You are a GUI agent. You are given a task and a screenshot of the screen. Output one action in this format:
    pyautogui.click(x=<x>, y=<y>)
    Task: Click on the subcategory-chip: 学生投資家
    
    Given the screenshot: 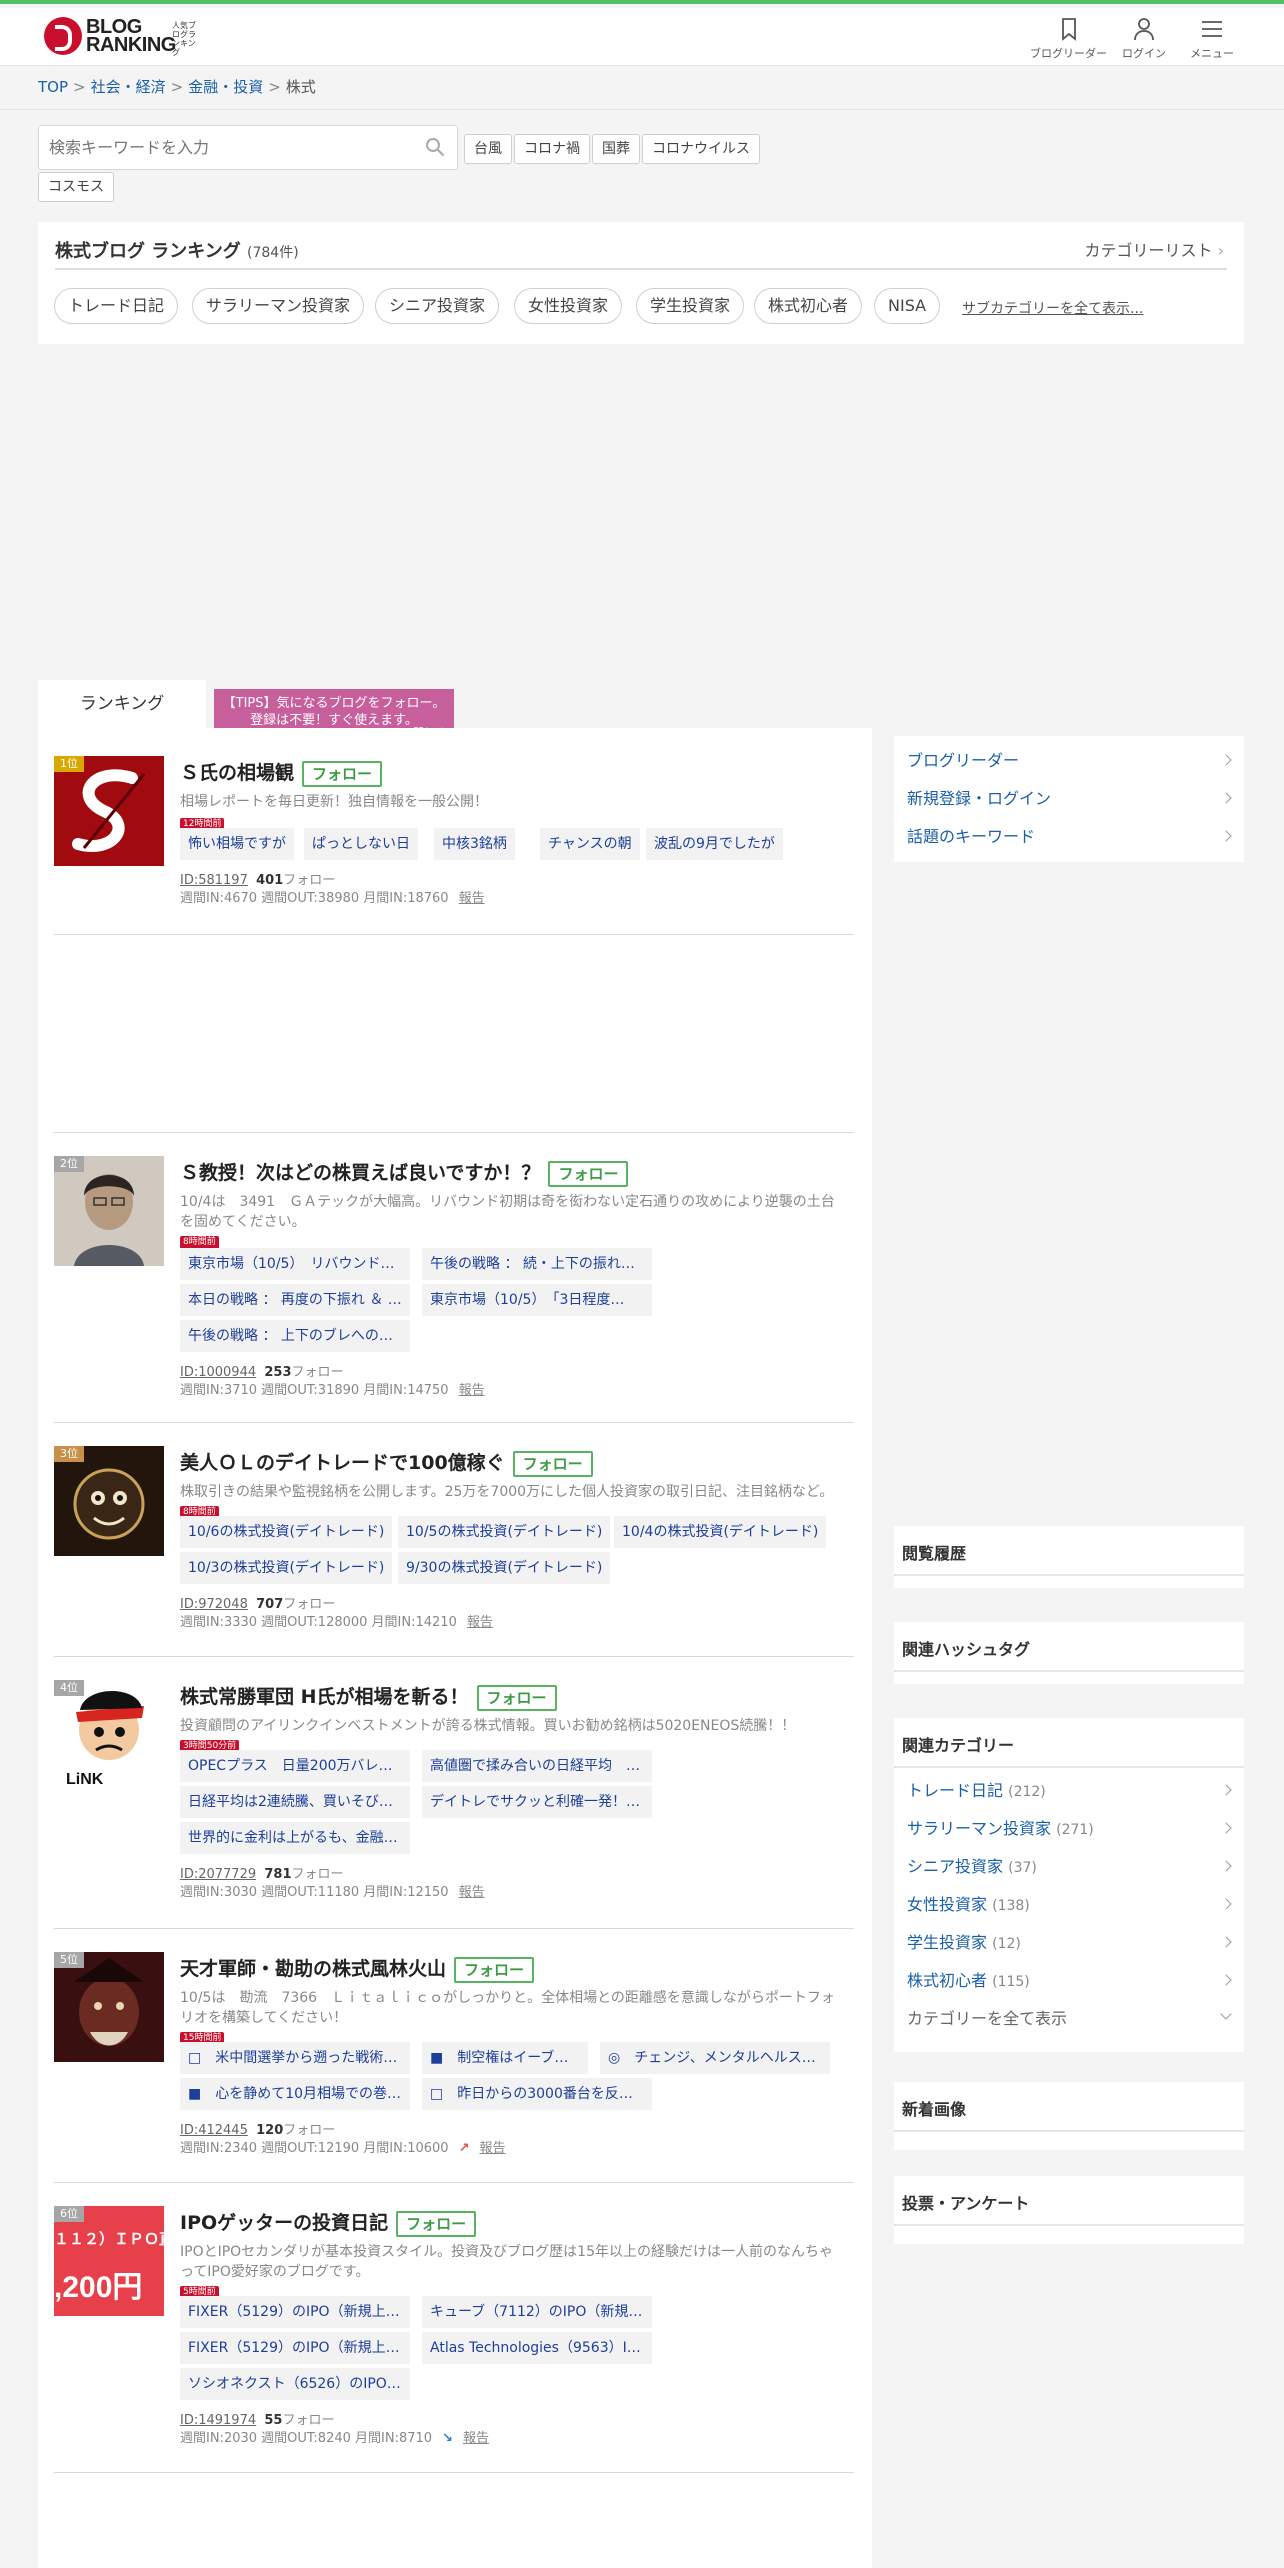 What is the action you would take?
    pyautogui.click(x=690, y=306)
    